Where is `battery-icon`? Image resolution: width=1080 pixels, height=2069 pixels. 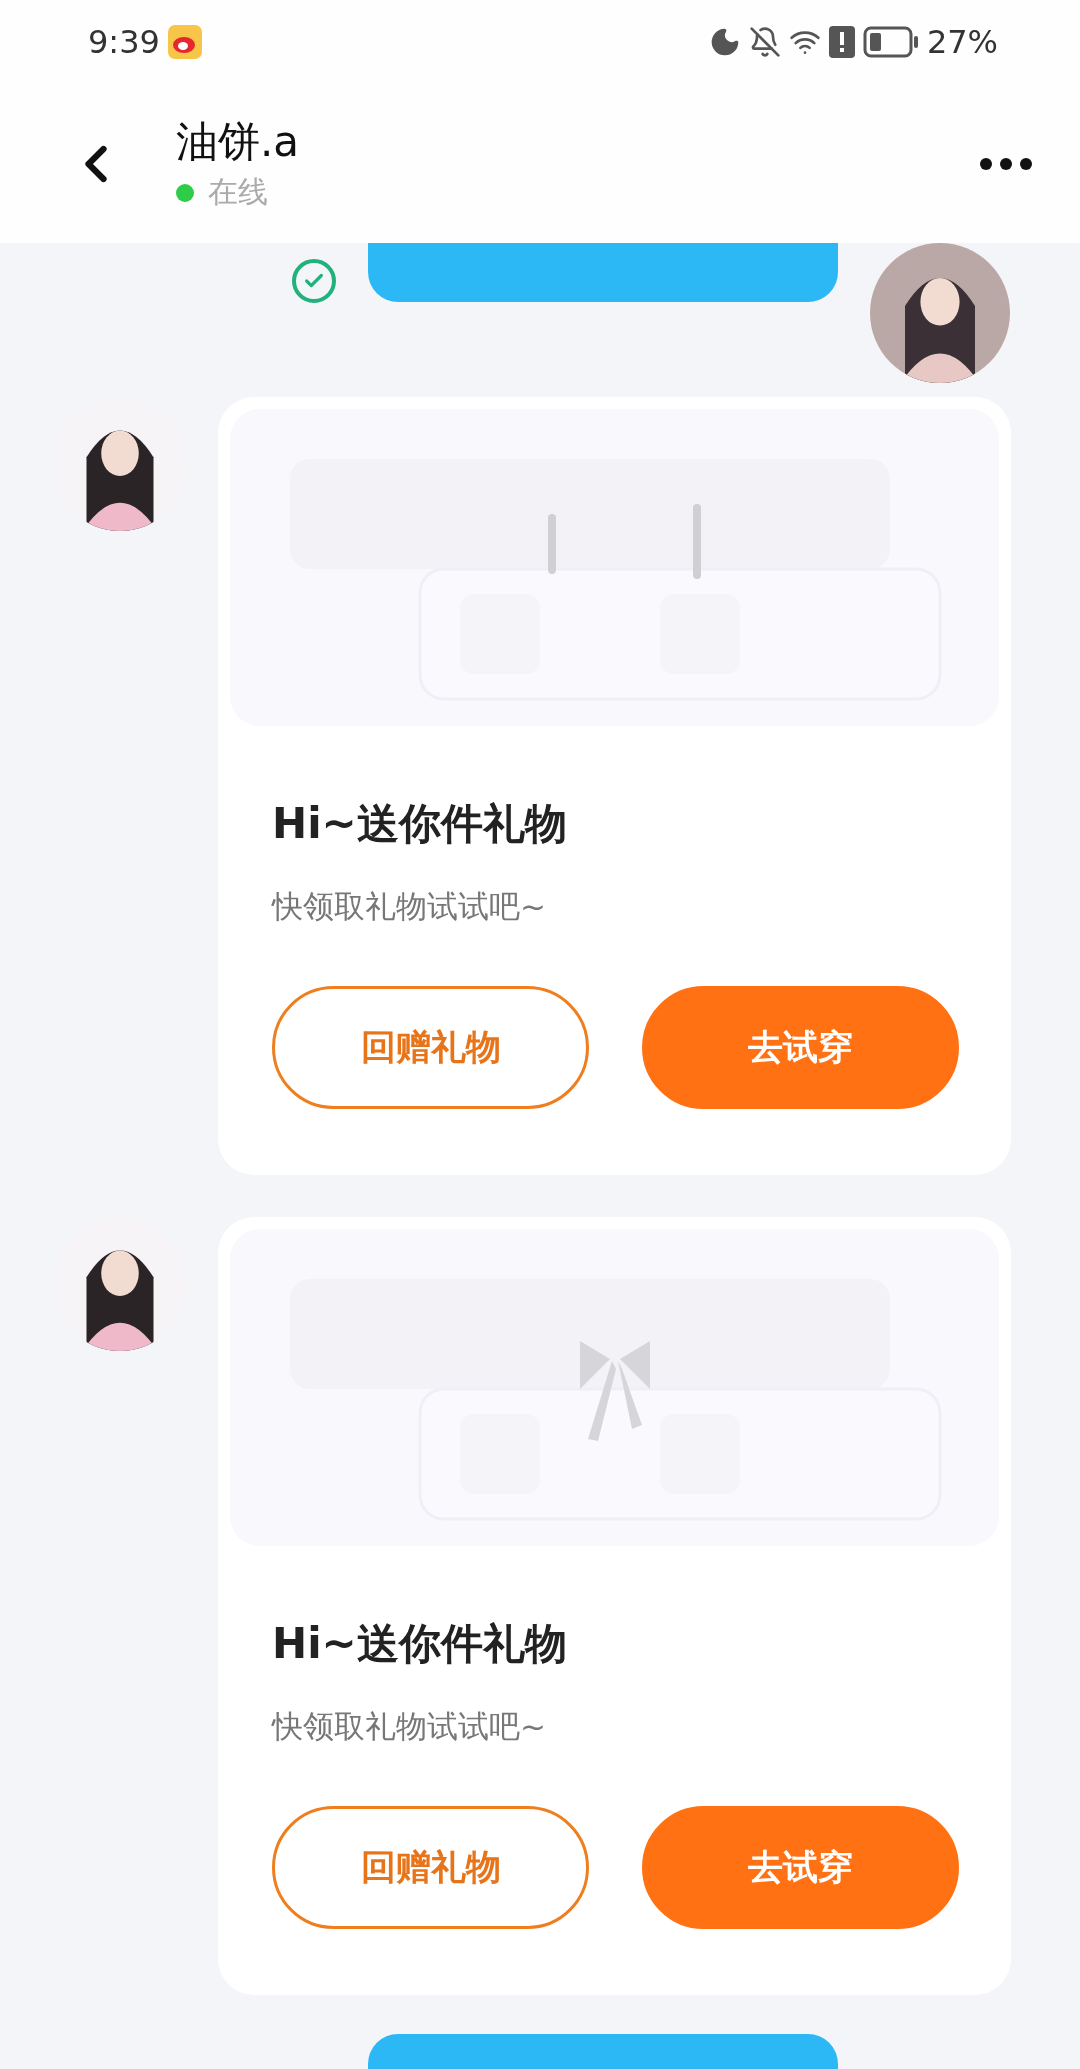
battery-icon is located at coordinates (890, 42).